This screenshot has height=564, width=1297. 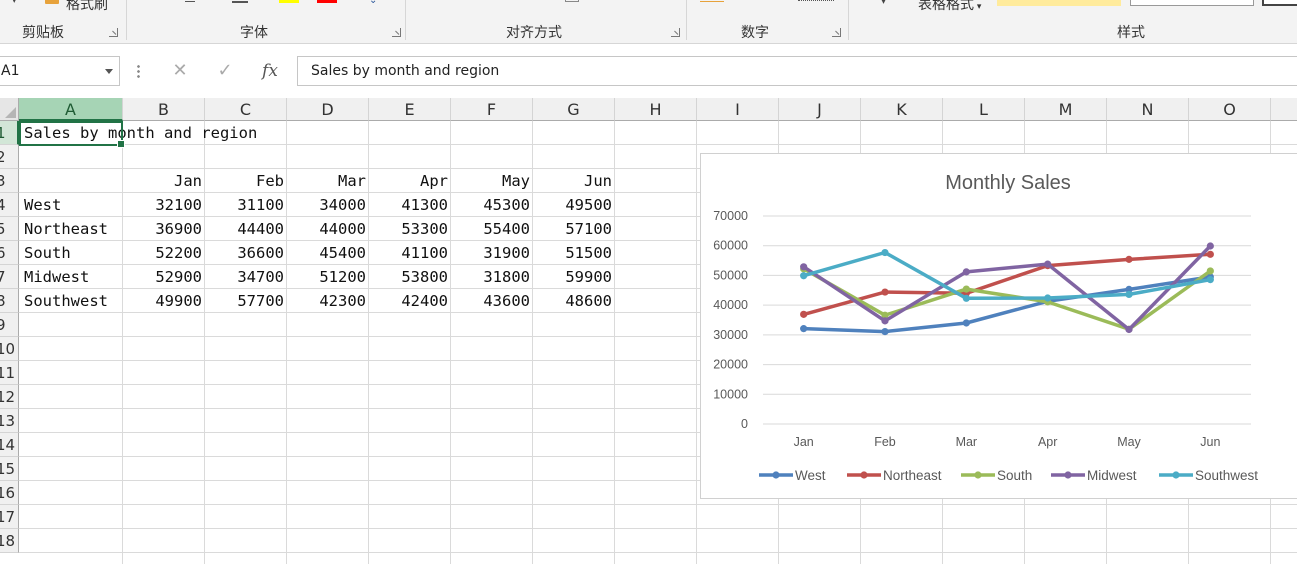 What do you see at coordinates (9, 445) in the screenshot?
I see `row-header-14: 14` at bounding box center [9, 445].